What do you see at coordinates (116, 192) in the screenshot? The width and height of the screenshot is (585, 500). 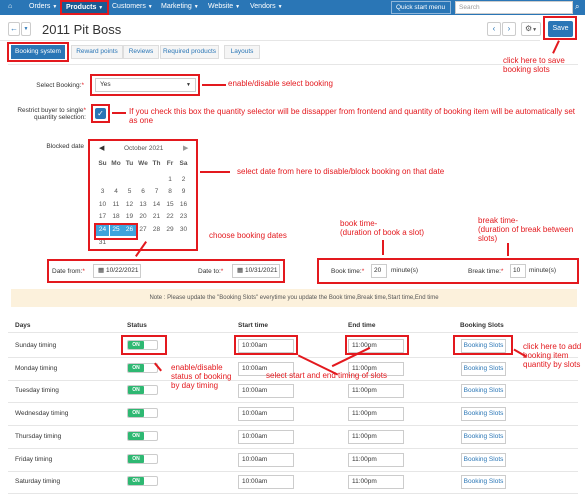 I see `calendar-day: 4` at bounding box center [116, 192].